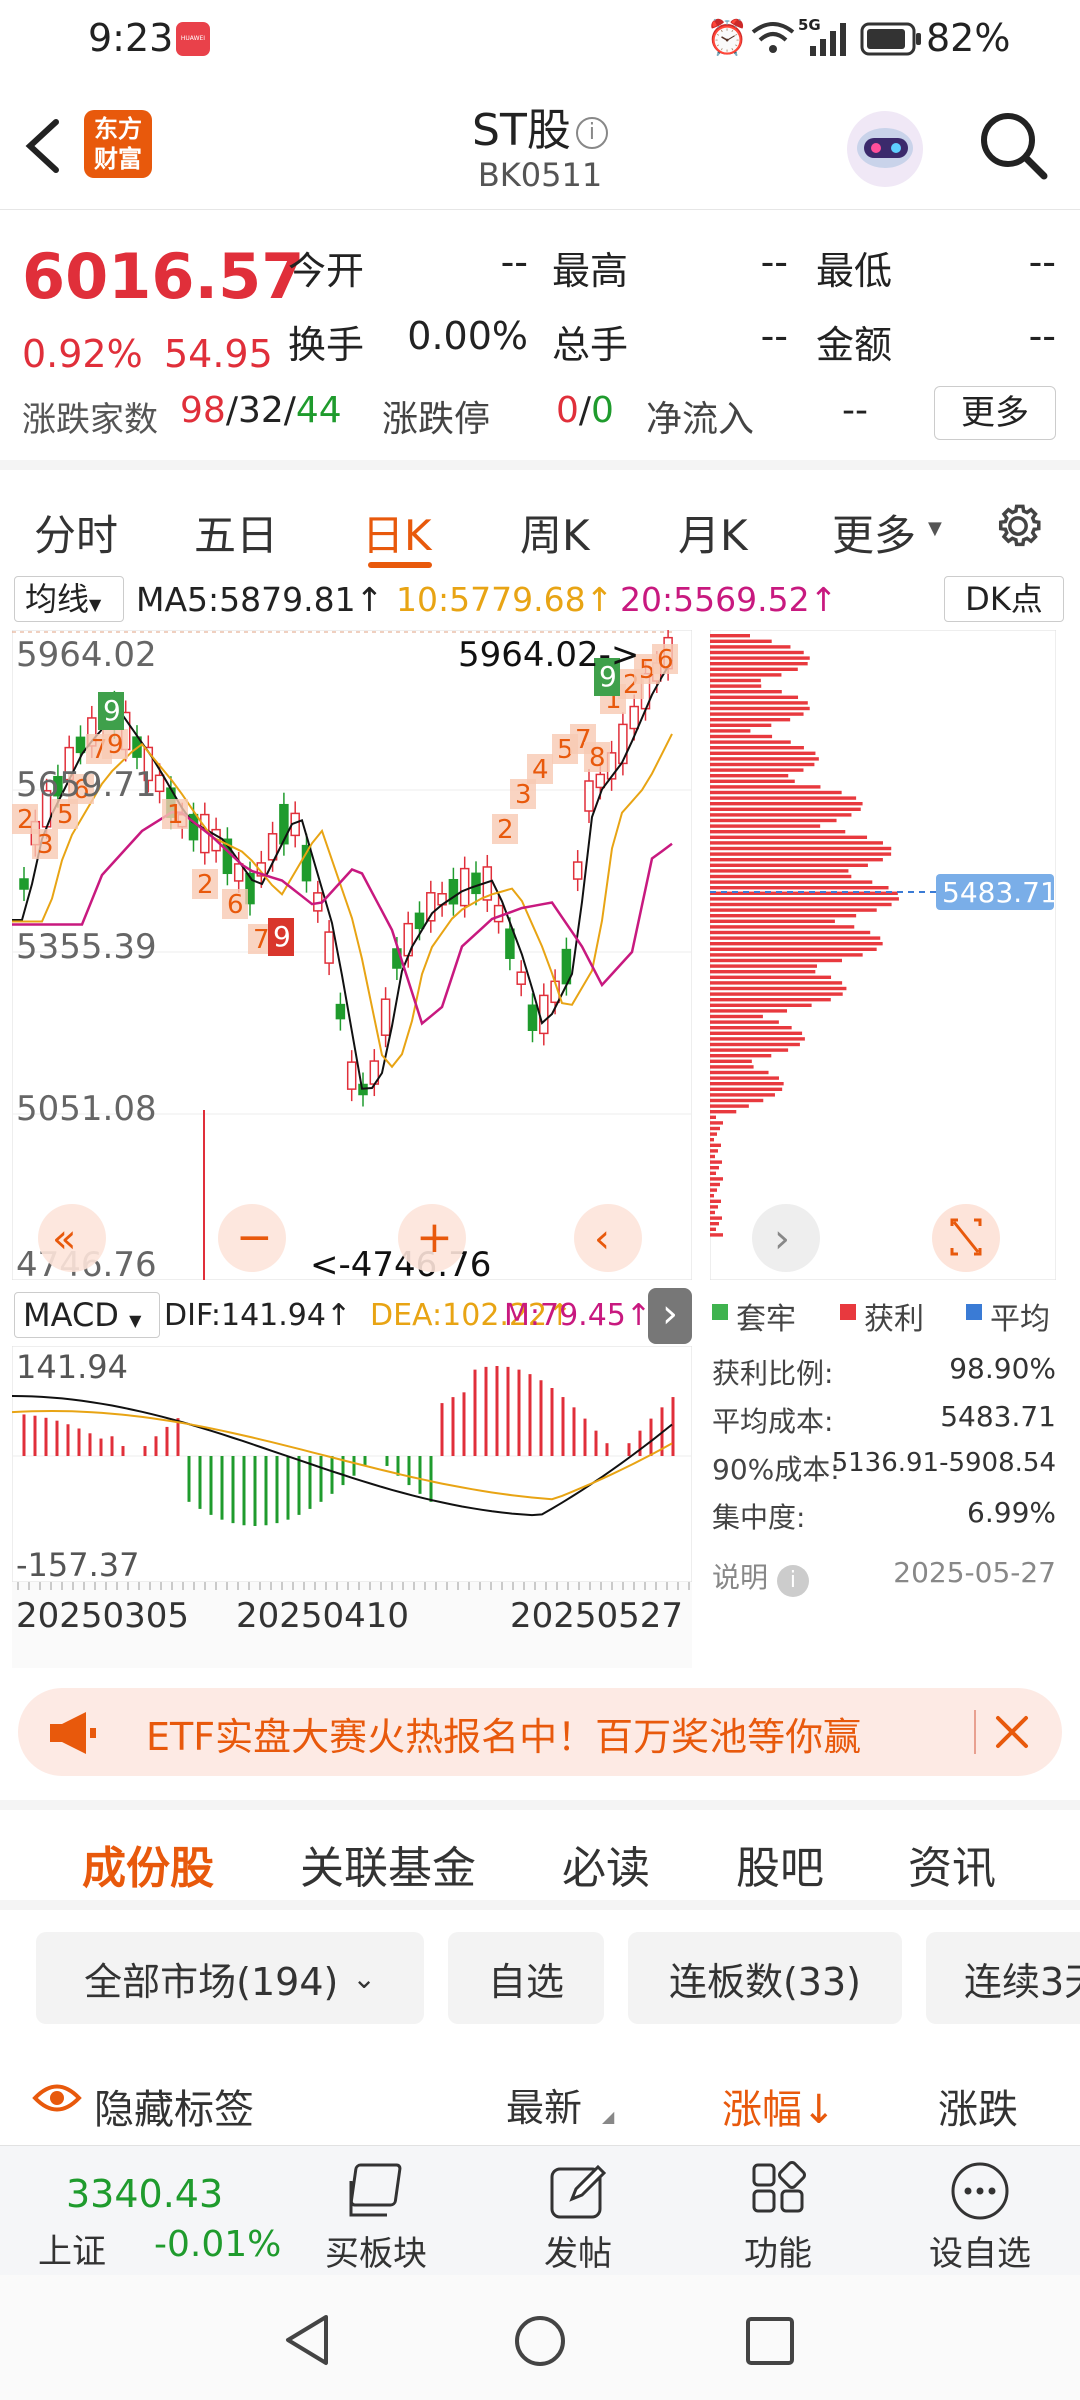 The image size is (1080, 2400). Describe the element at coordinates (388, 1864) in the screenshot. I see `tab-related-funds: 关联基金` at that location.